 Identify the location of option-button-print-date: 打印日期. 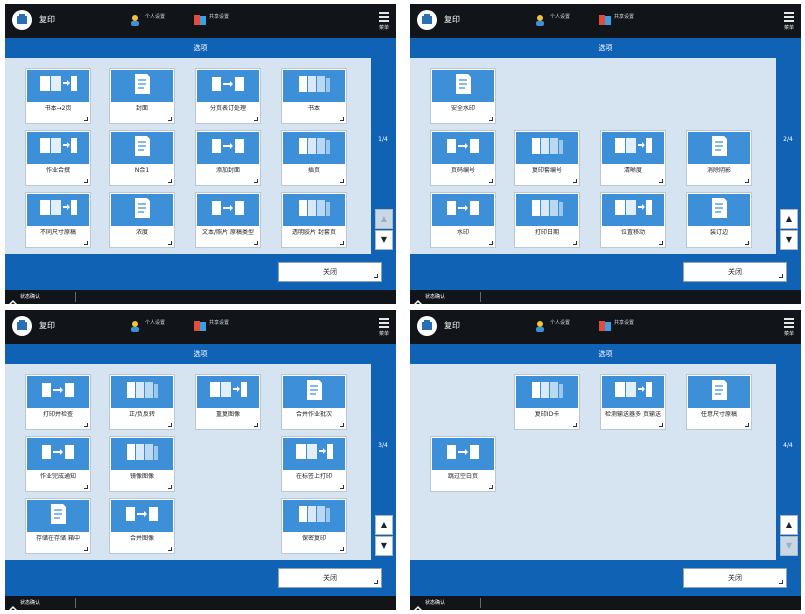
(547, 220).